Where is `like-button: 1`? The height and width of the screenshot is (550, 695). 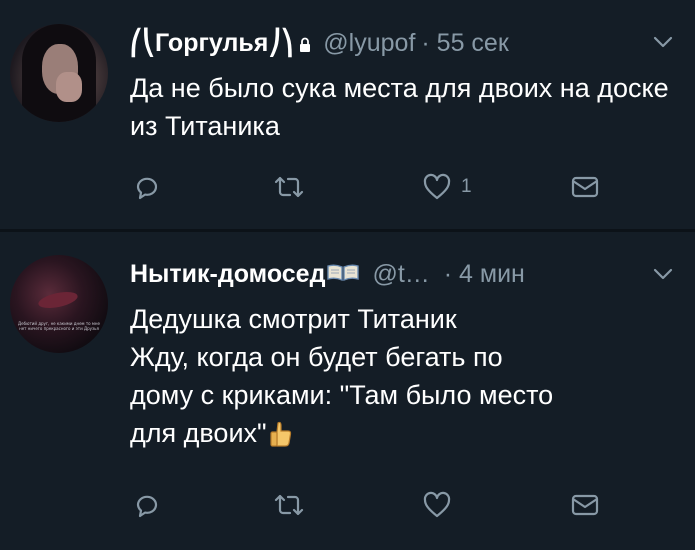
like-button: 1 is located at coordinates (447, 187).